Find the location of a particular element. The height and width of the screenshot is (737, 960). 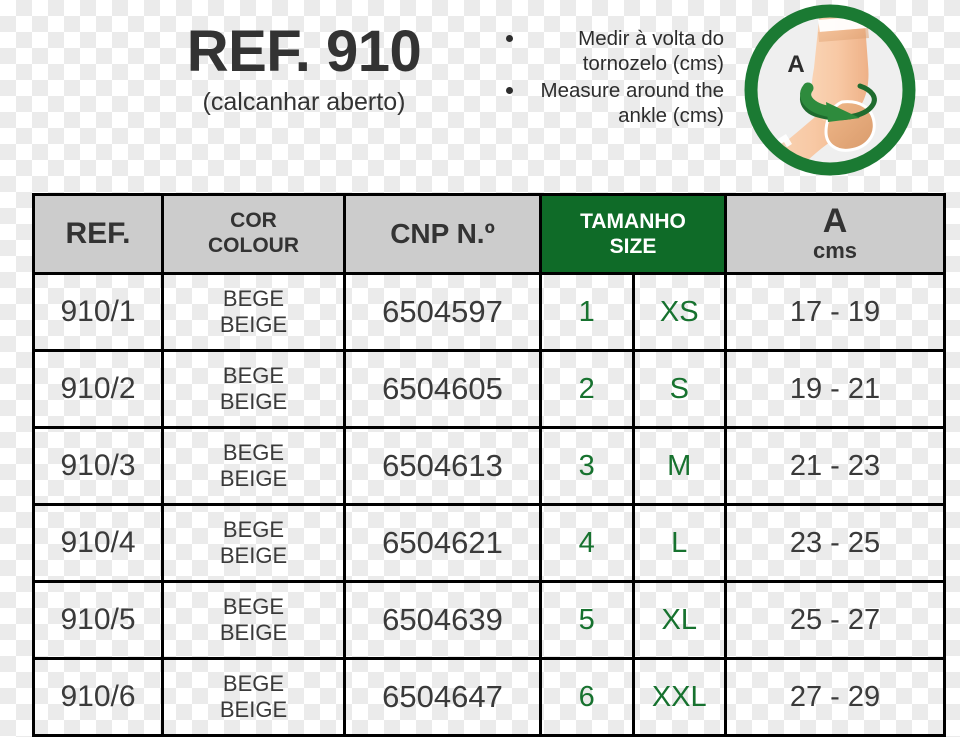

cell-size-number: 2 is located at coordinates (587, 389).